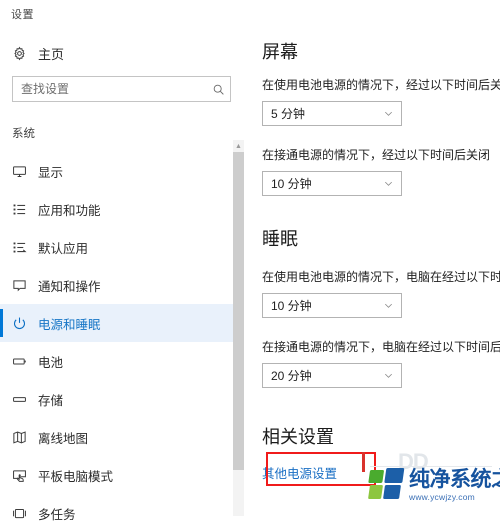 The width and height of the screenshot is (500, 532). I want to click on sleep-plugged-timeout-dropdown: 20 分钟, so click(332, 375).